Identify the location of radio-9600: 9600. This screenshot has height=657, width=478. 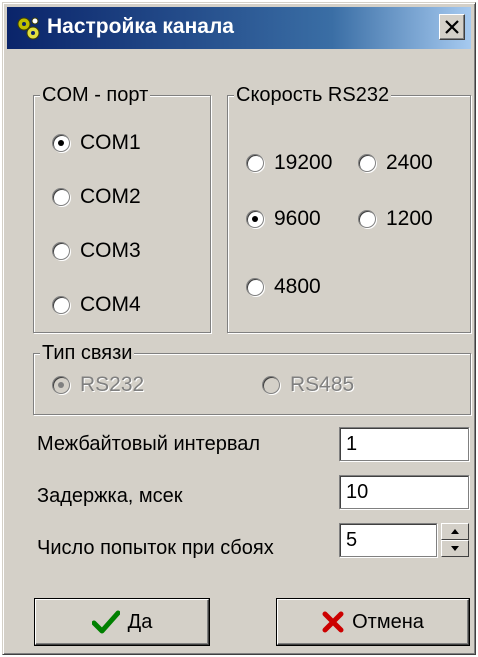
(283, 219).